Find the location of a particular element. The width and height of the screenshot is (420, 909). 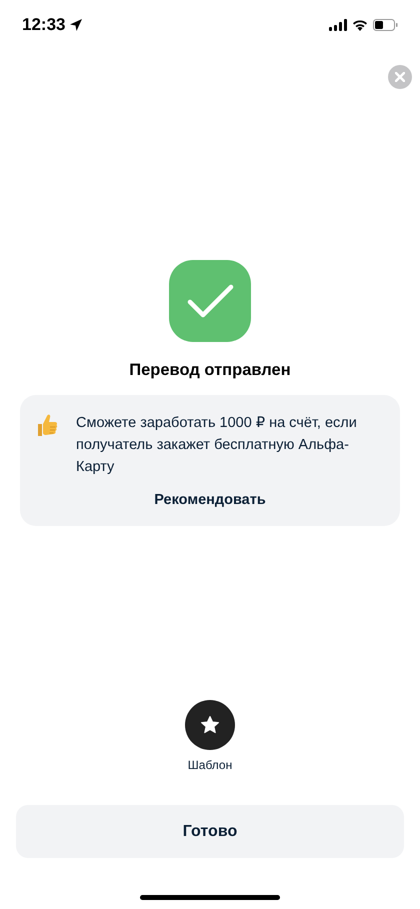

signal-icon is located at coordinates (338, 25).